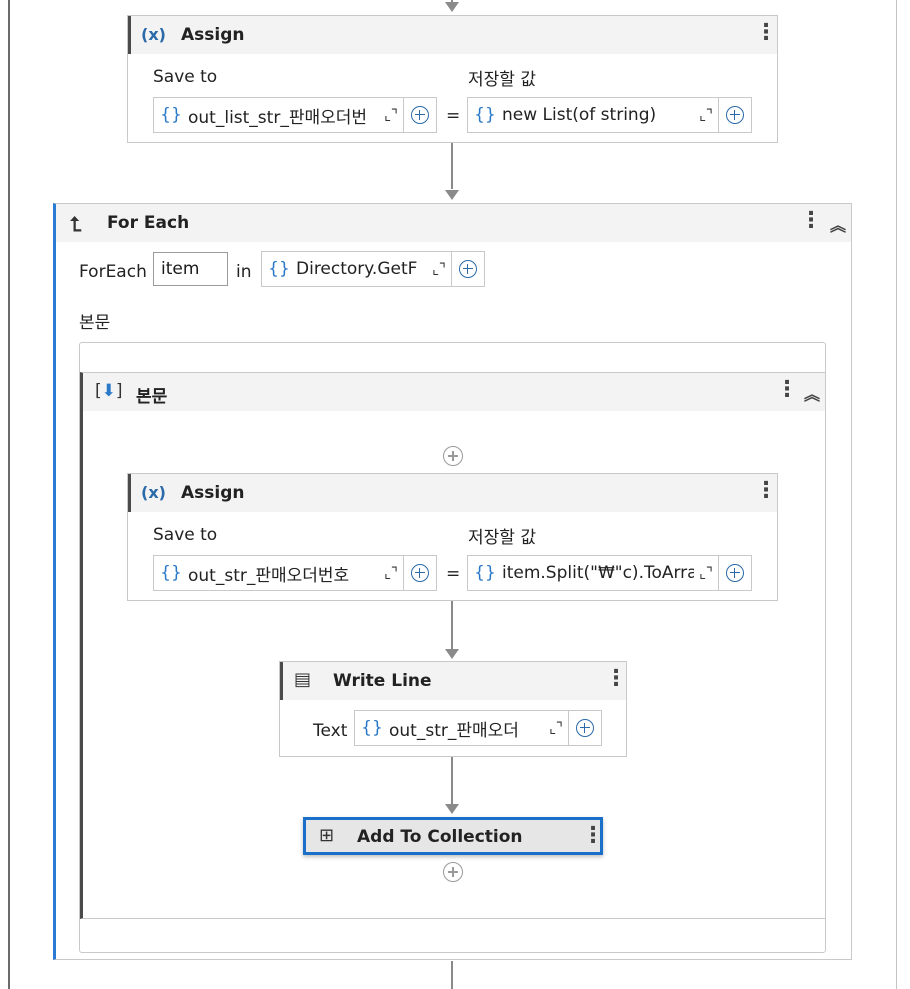 This screenshot has width=910, height=989. What do you see at coordinates (330, 731) in the screenshot?
I see `text-label: Text` at bounding box center [330, 731].